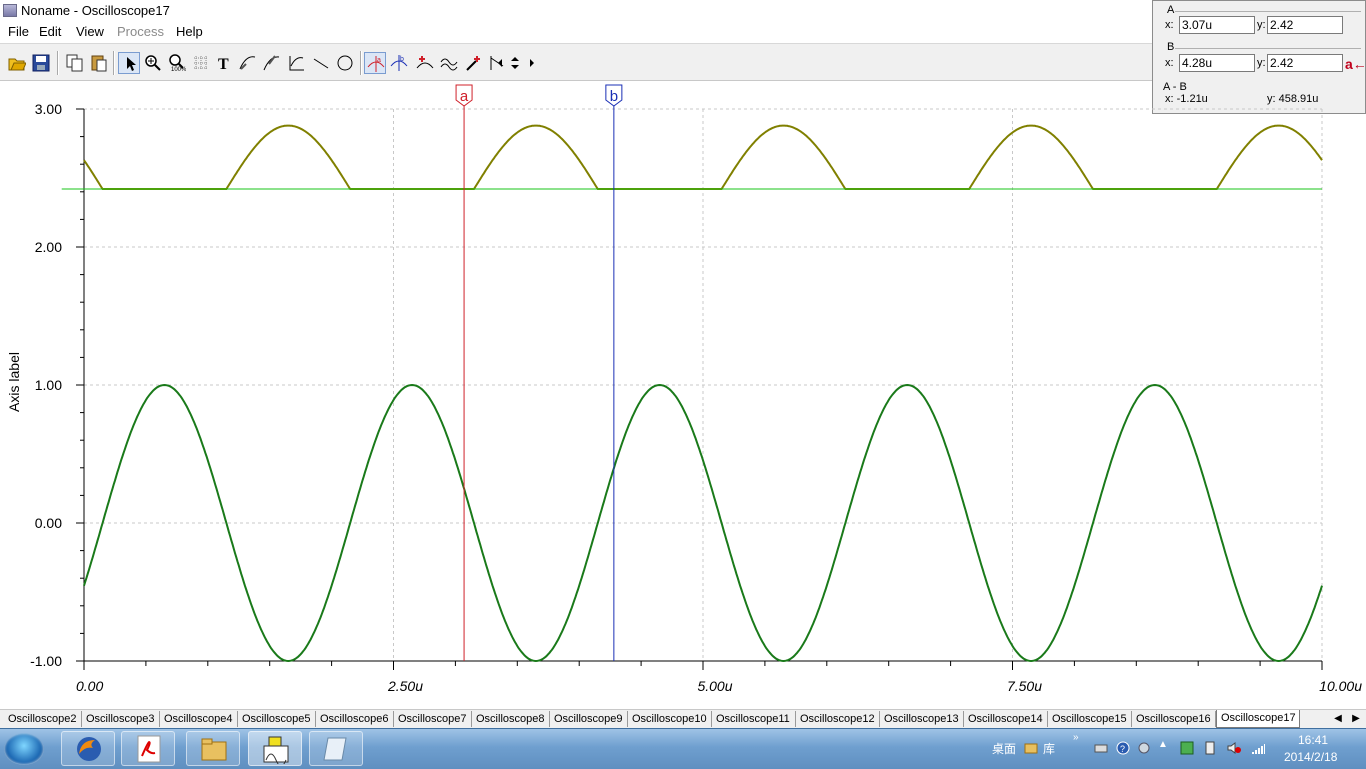 The image size is (1366, 769). I want to click on menu-view: View, so click(90, 31).